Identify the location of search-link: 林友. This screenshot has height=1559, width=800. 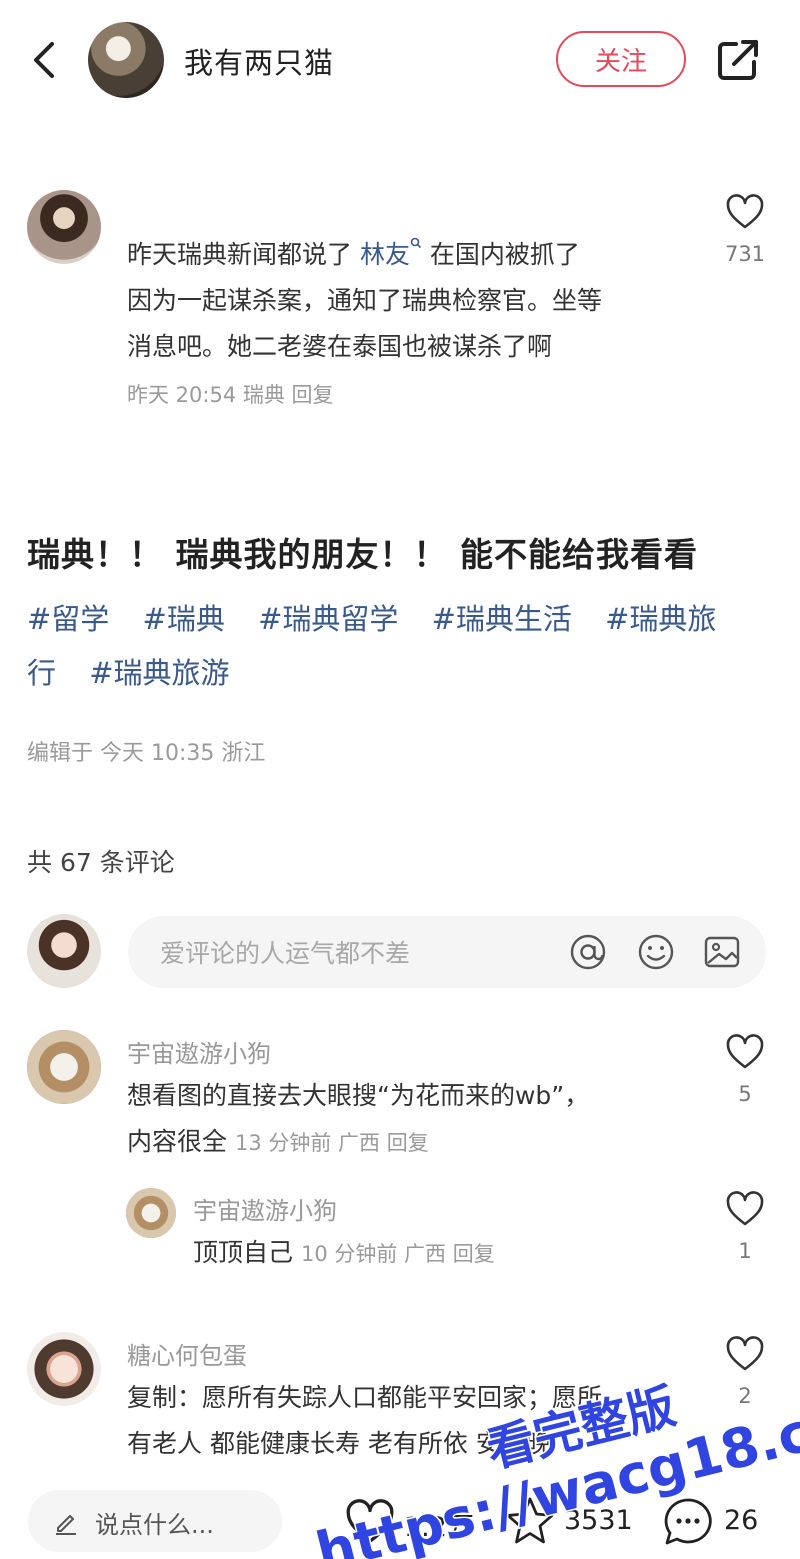
(391, 253).